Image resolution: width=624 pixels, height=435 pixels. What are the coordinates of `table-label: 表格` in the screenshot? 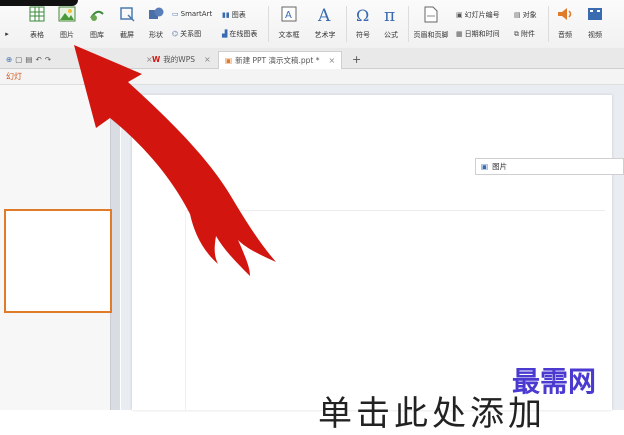 It's located at (37, 35).